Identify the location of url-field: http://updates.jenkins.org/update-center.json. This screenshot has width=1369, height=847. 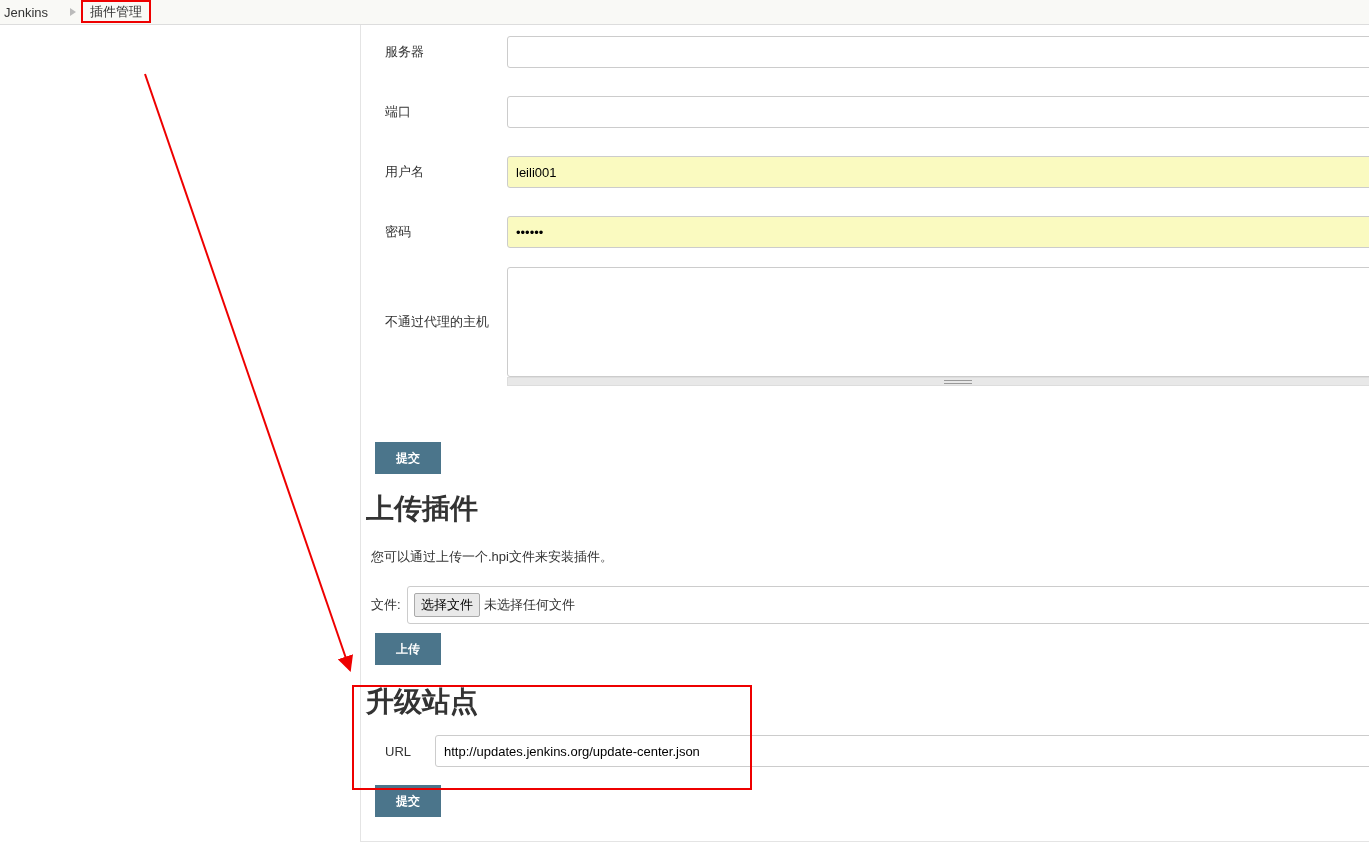
(902, 751).